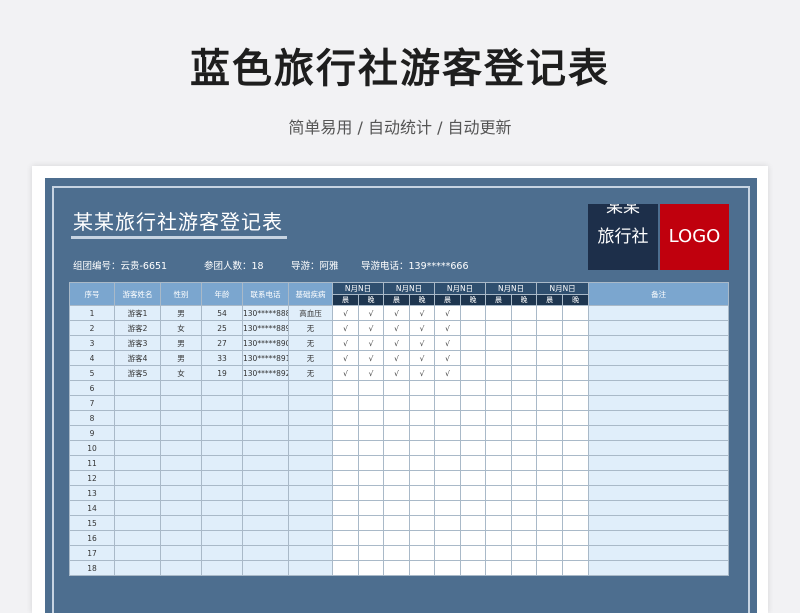 The image size is (800, 613). Describe the element at coordinates (92, 493) in the screenshot. I see `cell-seq: 13` at that location.